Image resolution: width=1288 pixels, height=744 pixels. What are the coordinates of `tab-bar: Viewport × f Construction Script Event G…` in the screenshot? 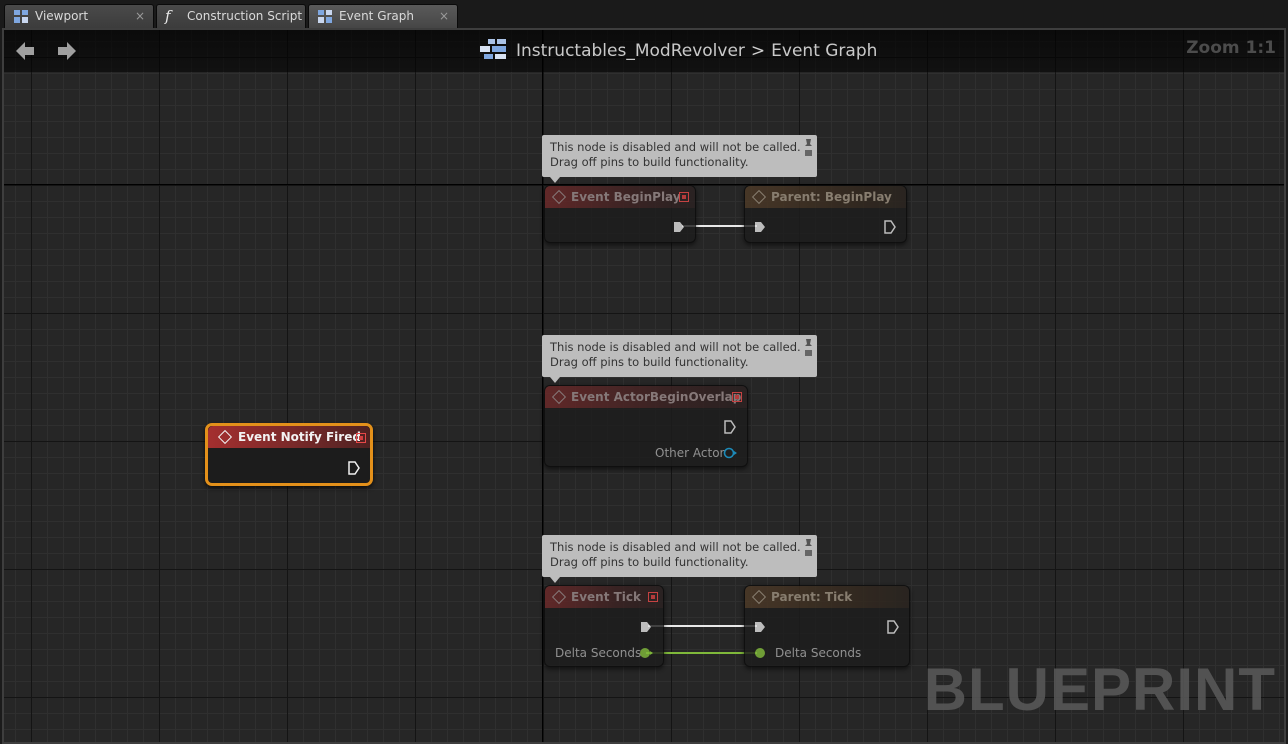 It's located at (644, 14).